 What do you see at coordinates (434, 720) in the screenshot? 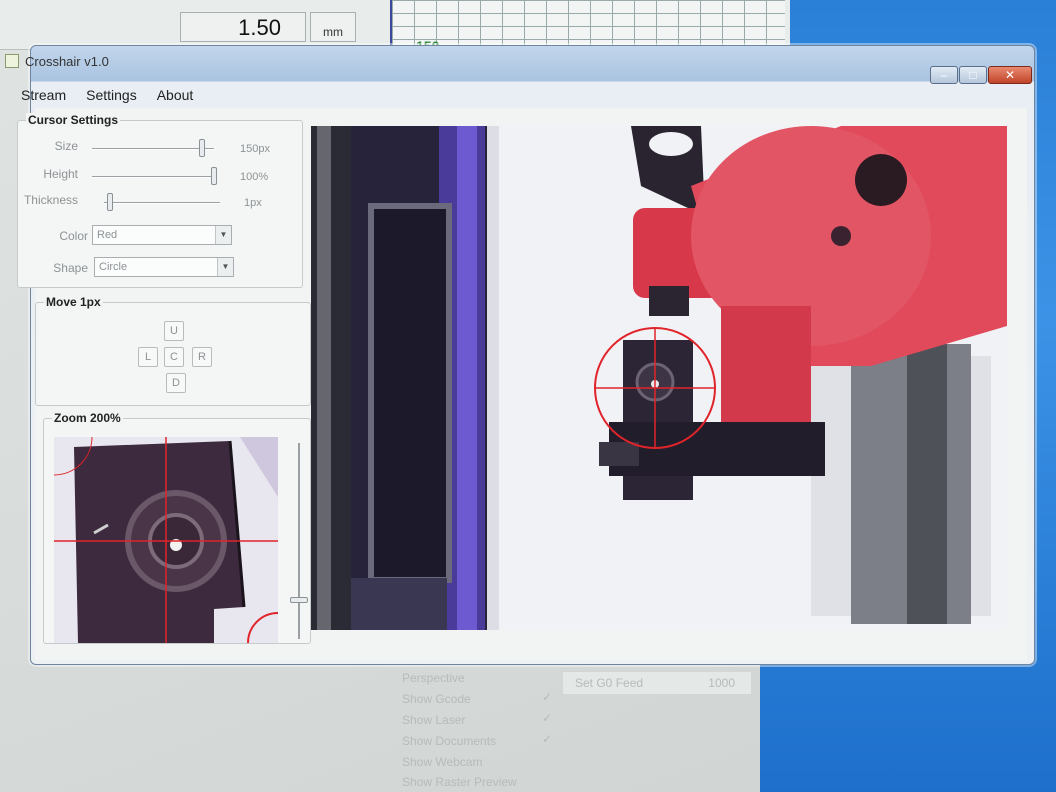
I see `background-menu-item: Show Laser` at bounding box center [434, 720].